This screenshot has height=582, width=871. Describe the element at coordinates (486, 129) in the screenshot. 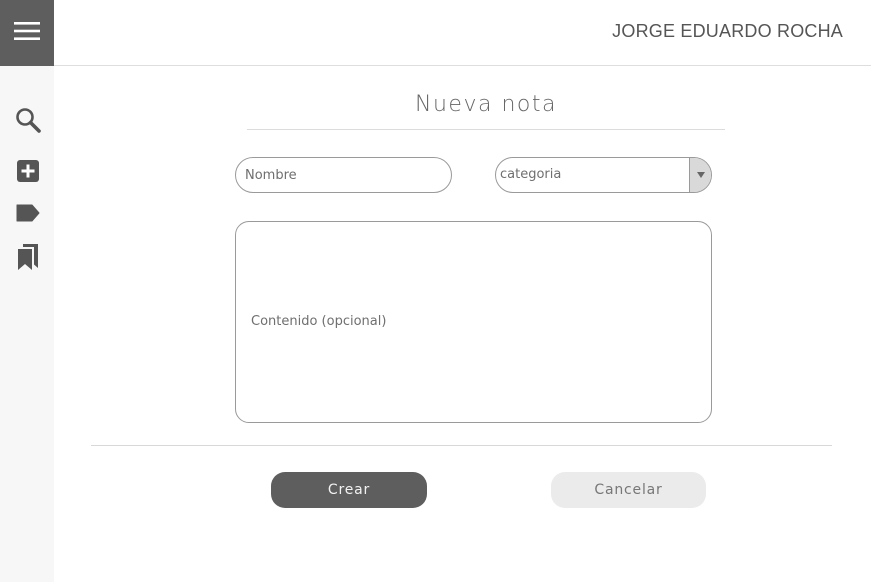

I see `title-divider` at that location.